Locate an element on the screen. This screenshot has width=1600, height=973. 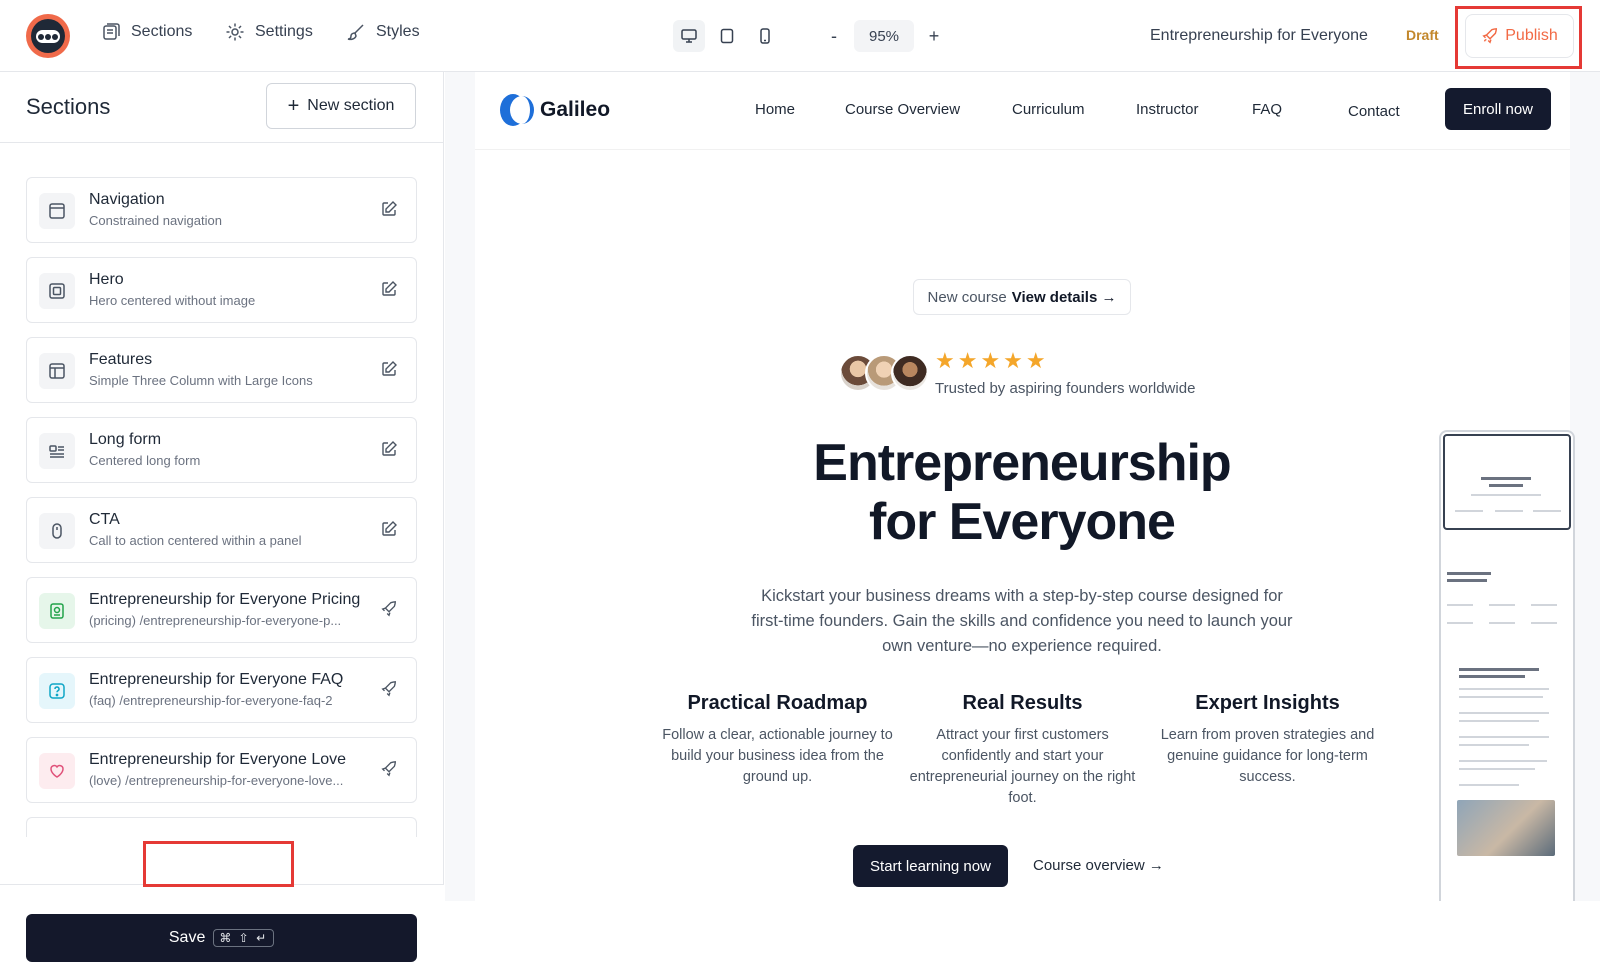
section-name: CTA is located at coordinates (104, 519).